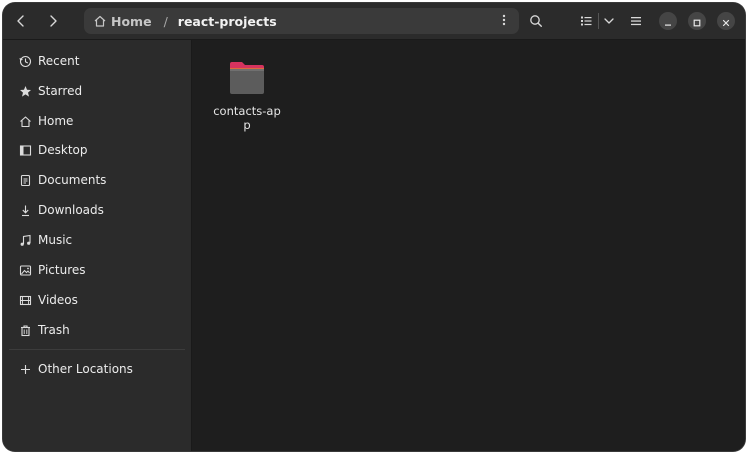  What do you see at coordinates (247, 118) in the screenshot?
I see `file-name: contacts-app` at bounding box center [247, 118].